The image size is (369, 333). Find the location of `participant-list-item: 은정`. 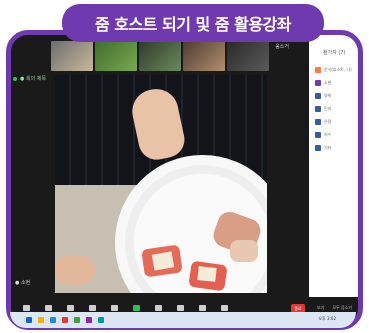

participant-list-item: 은정 is located at coordinates (323, 122).